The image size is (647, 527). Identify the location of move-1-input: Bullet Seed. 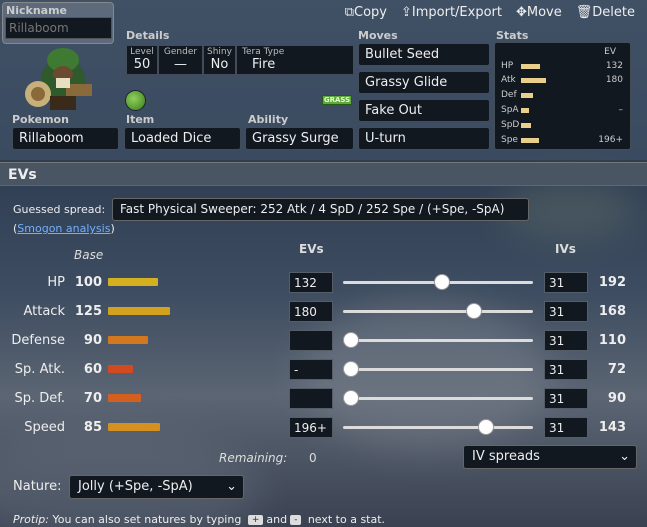
(424, 54).